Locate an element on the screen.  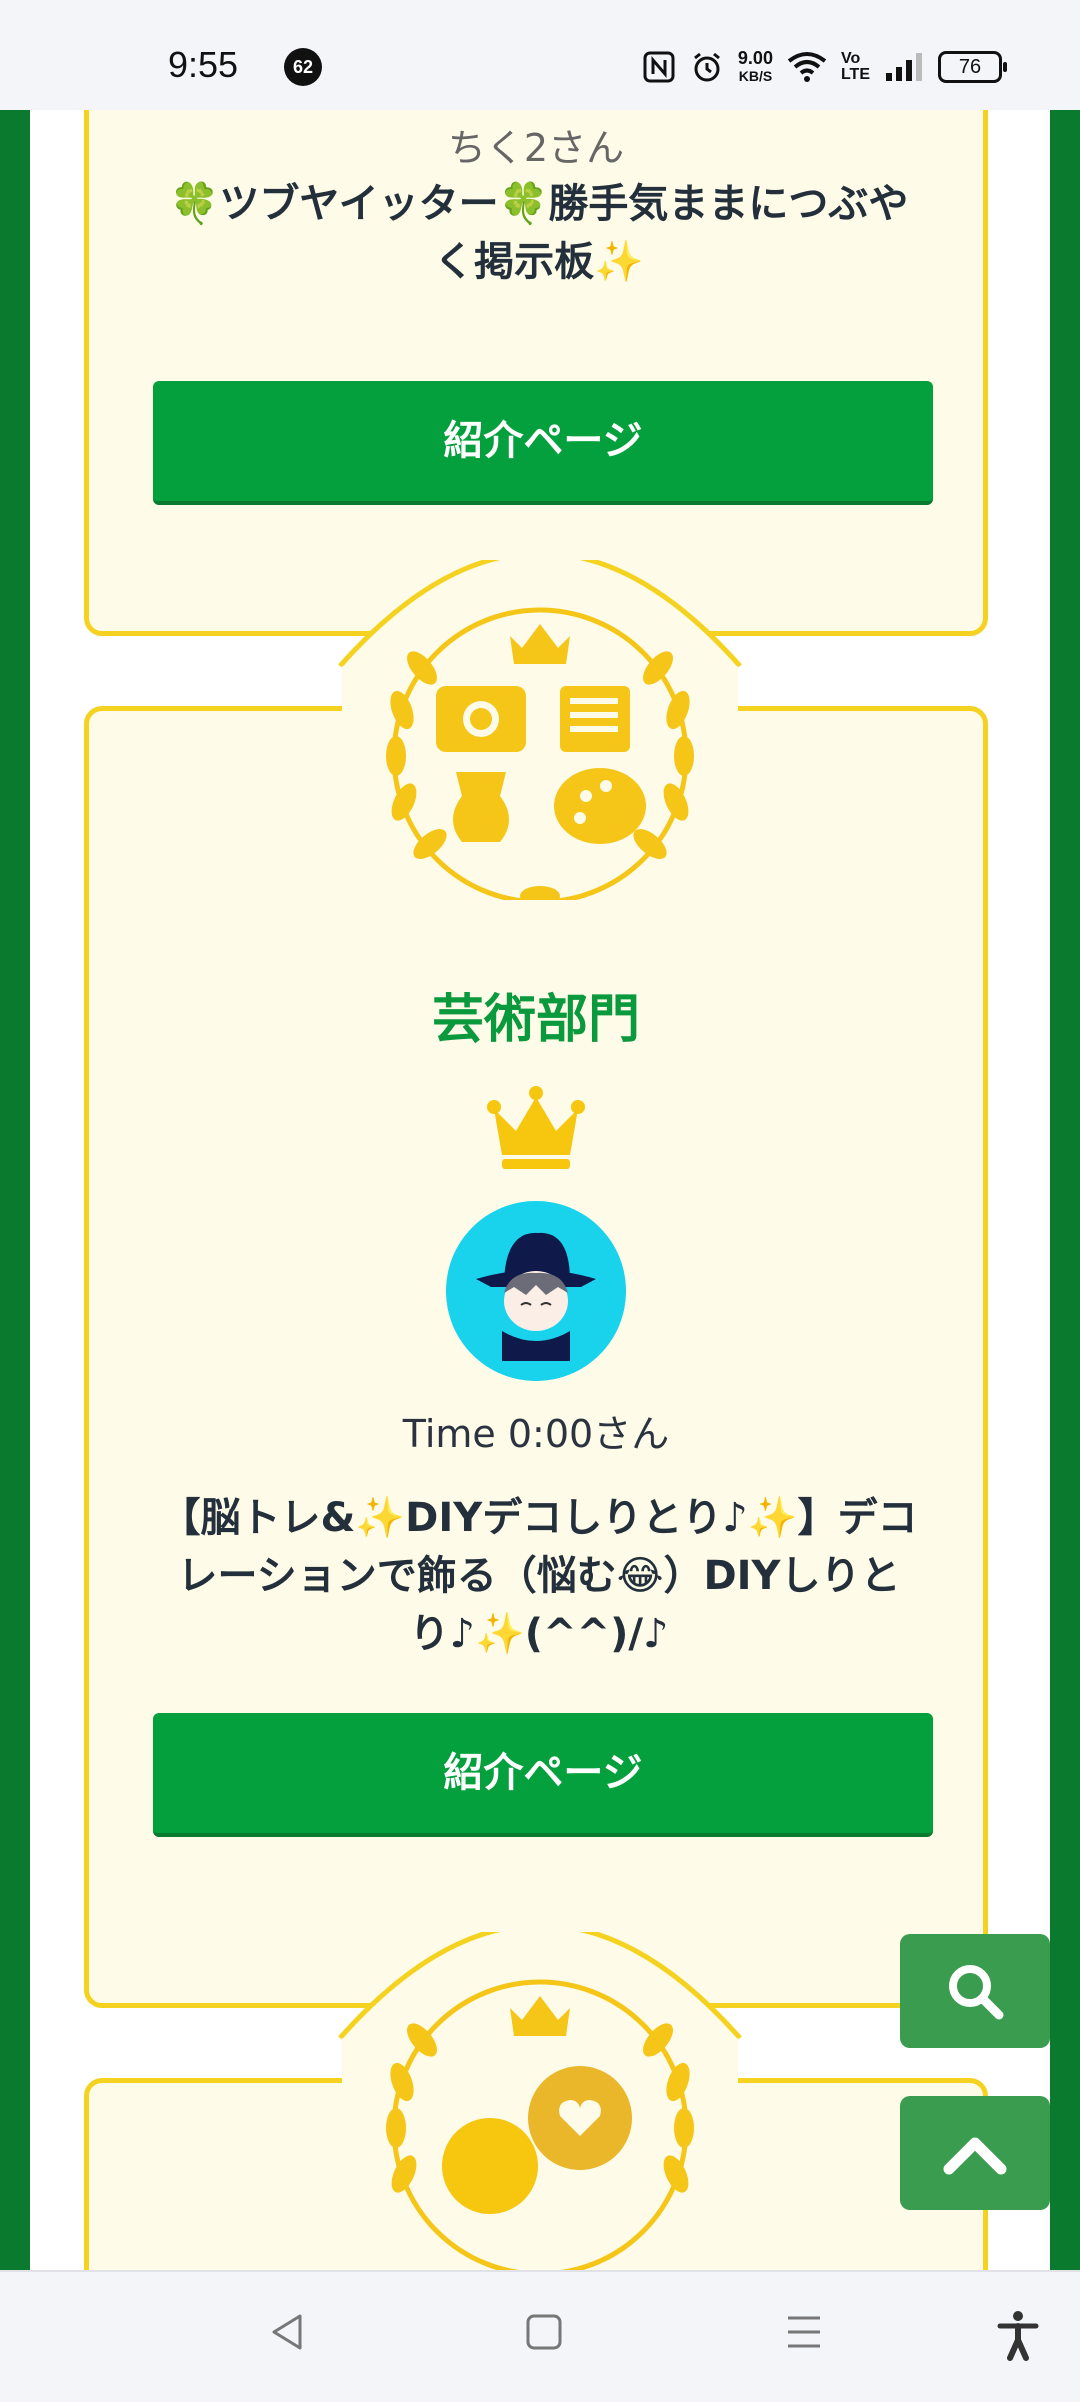
search-fab is located at coordinates (975, 1991).